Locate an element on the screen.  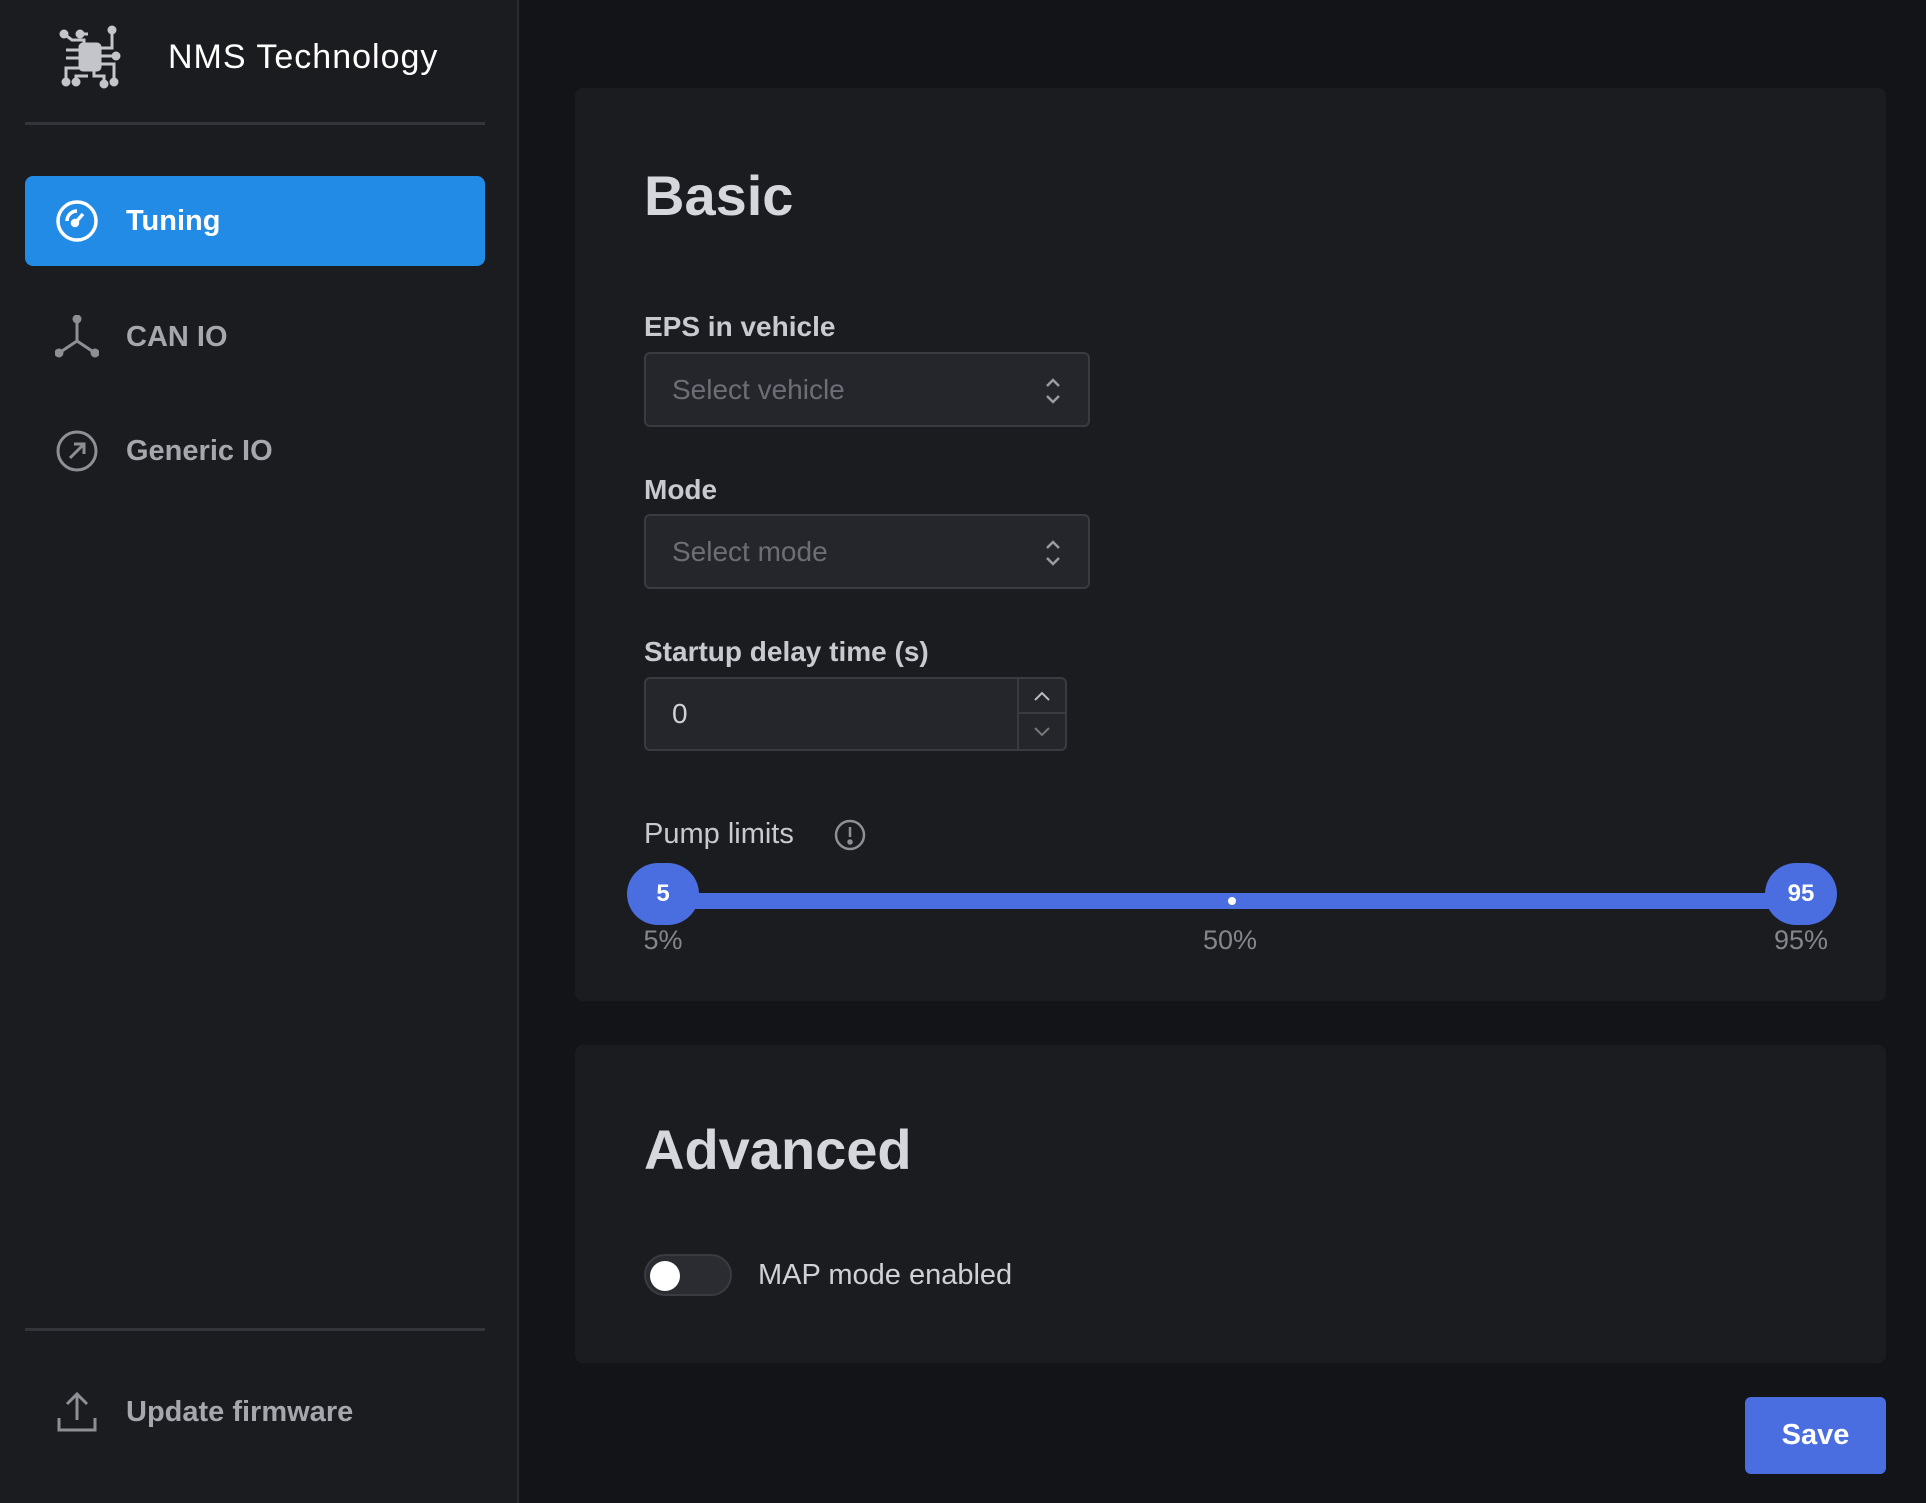
mode-select-placeholder: Select mode is located at coordinates (750, 551).